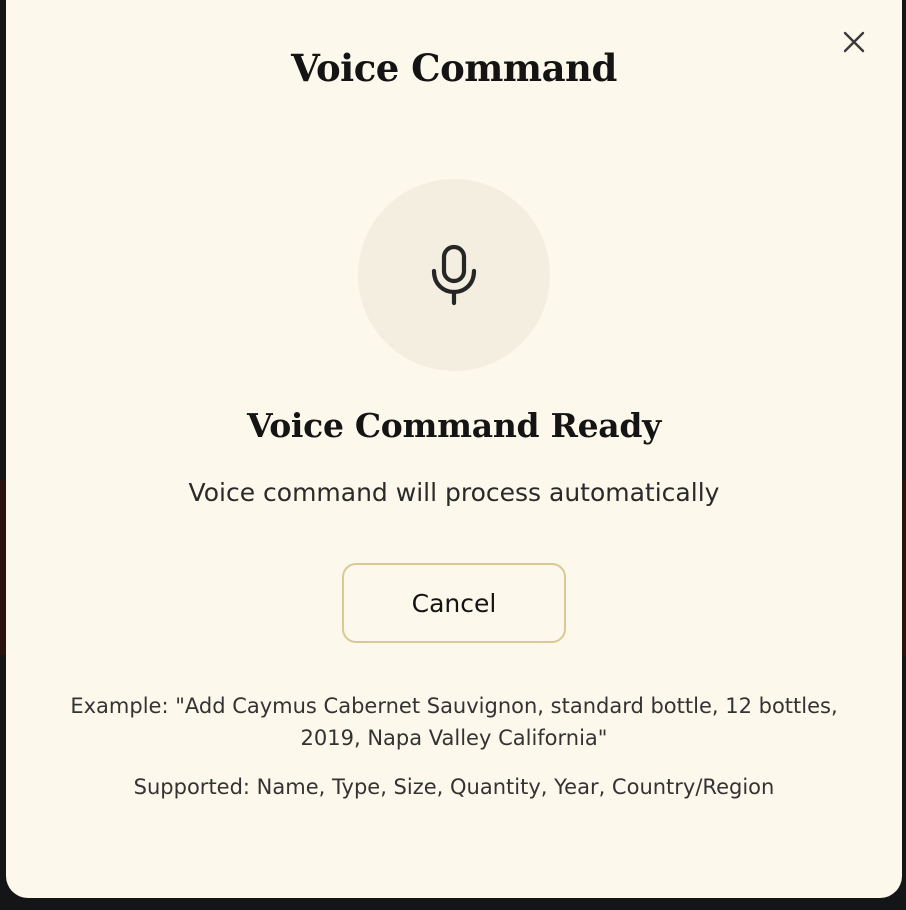  I want to click on microphone-indicator, so click(454, 275).